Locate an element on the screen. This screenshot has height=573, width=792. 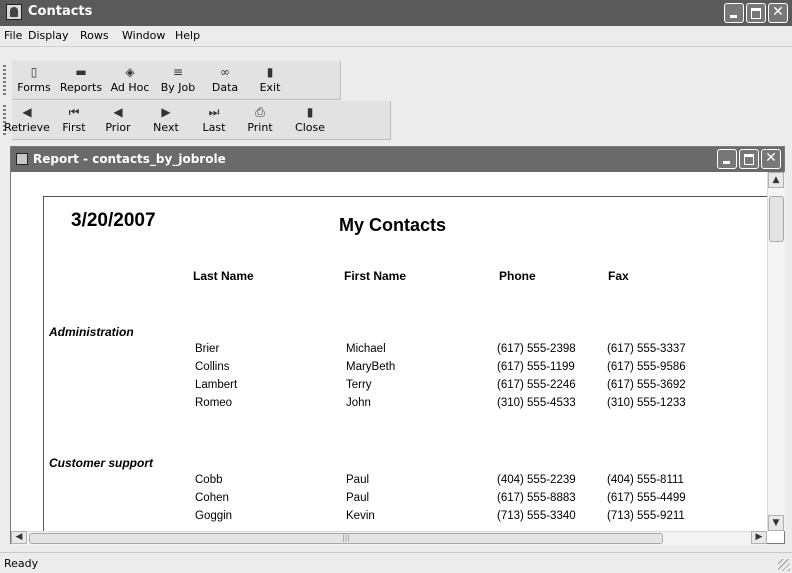
cell-last-name: Romeo is located at coordinates (214, 403).